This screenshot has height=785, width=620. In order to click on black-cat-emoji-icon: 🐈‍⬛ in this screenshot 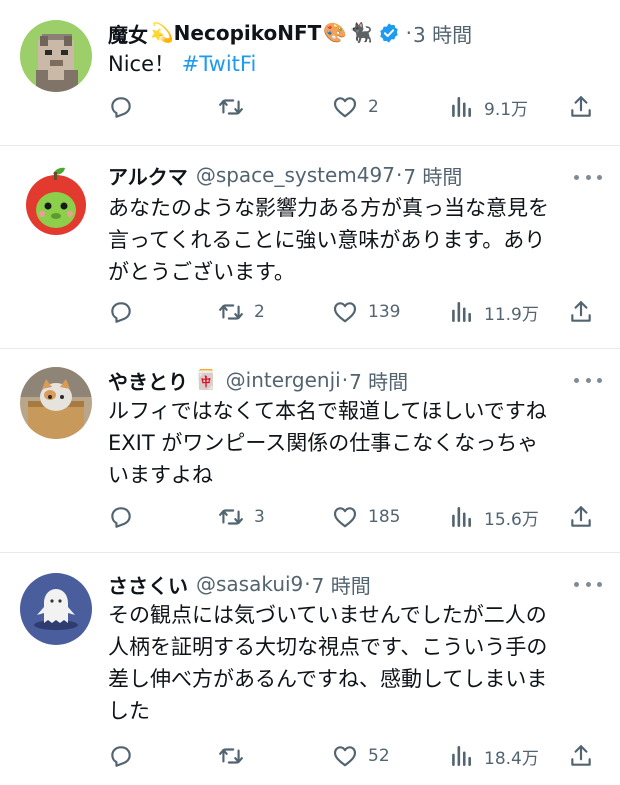, I will do `click(360, 32)`.